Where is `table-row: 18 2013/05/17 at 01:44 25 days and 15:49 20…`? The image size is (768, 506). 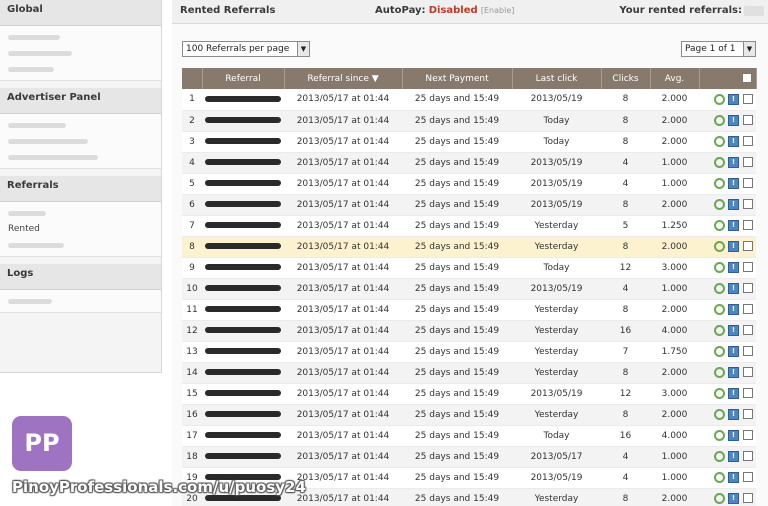
table-row: 18 2013/05/17 at 01:44 25 days and 15:49 20… is located at coordinates (469, 457).